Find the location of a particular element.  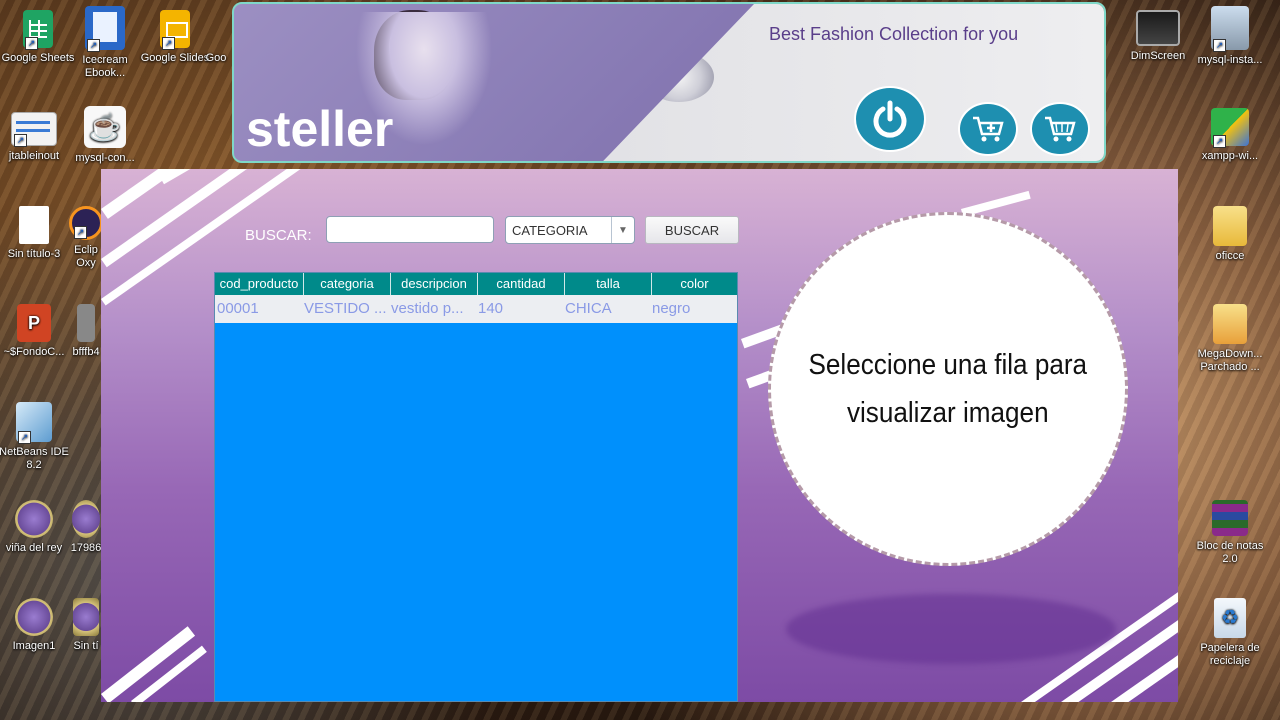

desktop-icon-oficce: oficce is located at coordinates (1230, 234).